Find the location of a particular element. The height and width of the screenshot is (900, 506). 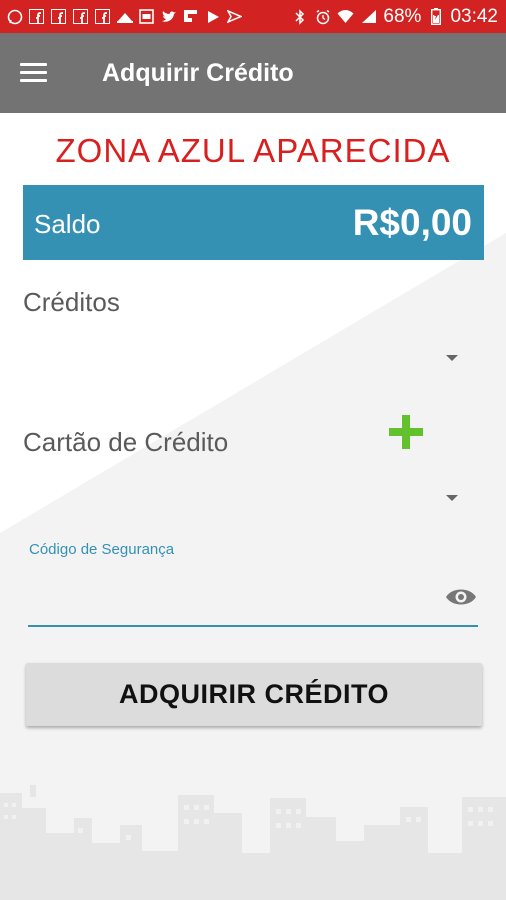

battery-charging-icon is located at coordinates (435, 16).